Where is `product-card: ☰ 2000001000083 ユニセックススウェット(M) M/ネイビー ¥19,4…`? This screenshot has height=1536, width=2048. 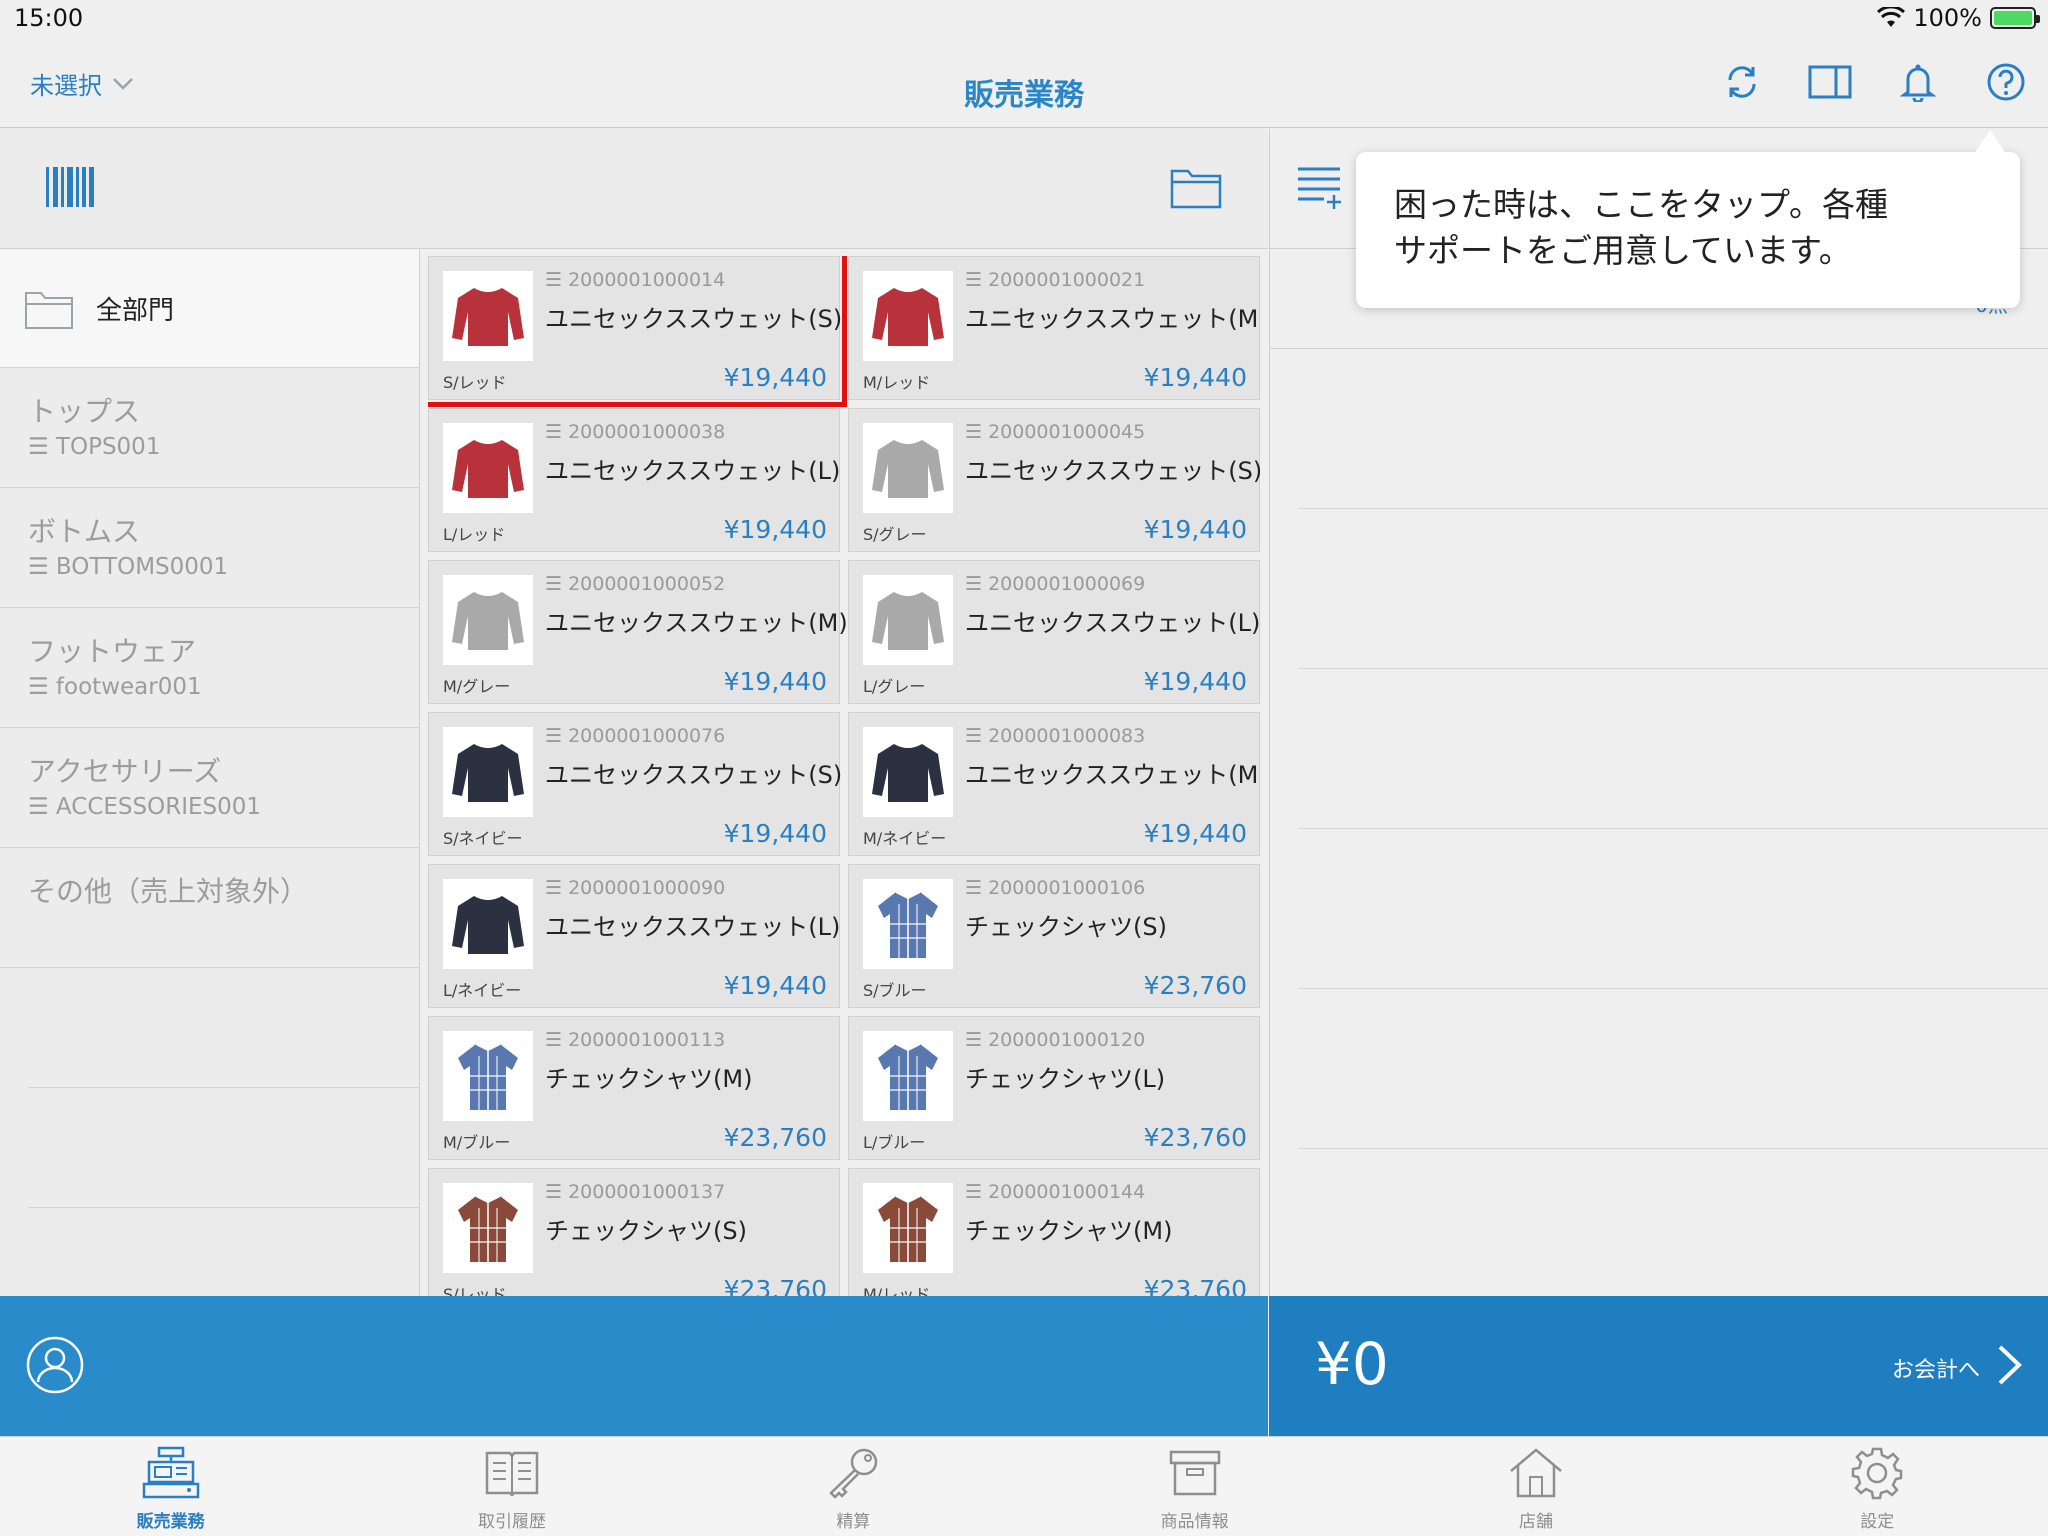 product-card: ☰ 2000001000083 ユニセックススウェット(M) M/ネイビー ¥19,4… is located at coordinates (1054, 784).